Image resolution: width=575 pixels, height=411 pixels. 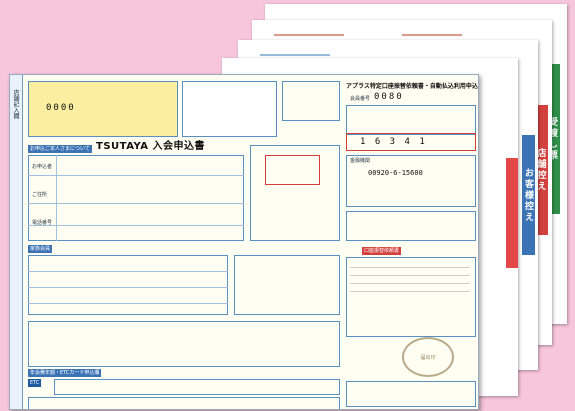 I want to click on right-bottom-box, so click(x=411, y=394).